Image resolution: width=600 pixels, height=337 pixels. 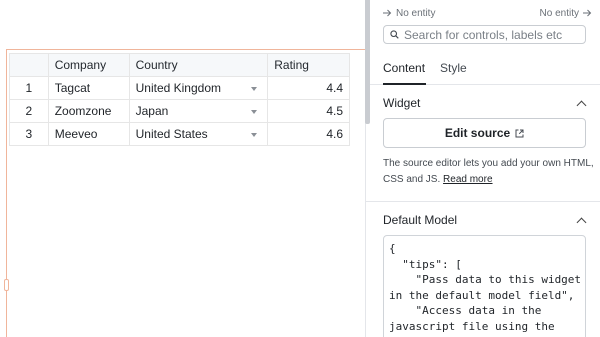 What do you see at coordinates (485, 279) in the screenshot?
I see `code-line: "Pass data to this widget` at bounding box center [485, 279].